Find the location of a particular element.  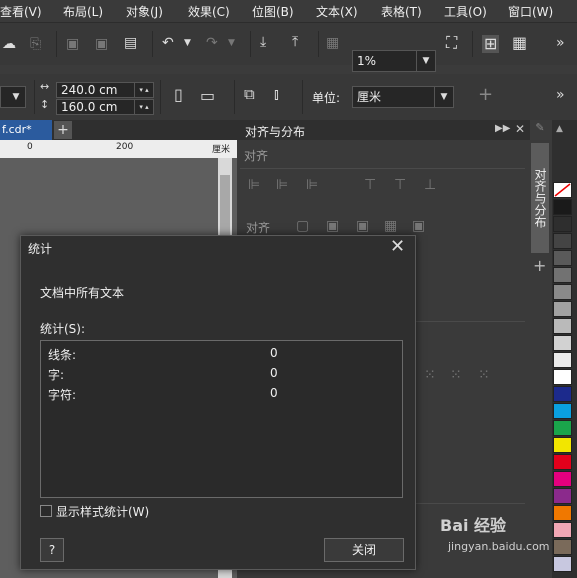

page-height-field: 160.0 cm ▾ ▴ is located at coordinates (105, 107).